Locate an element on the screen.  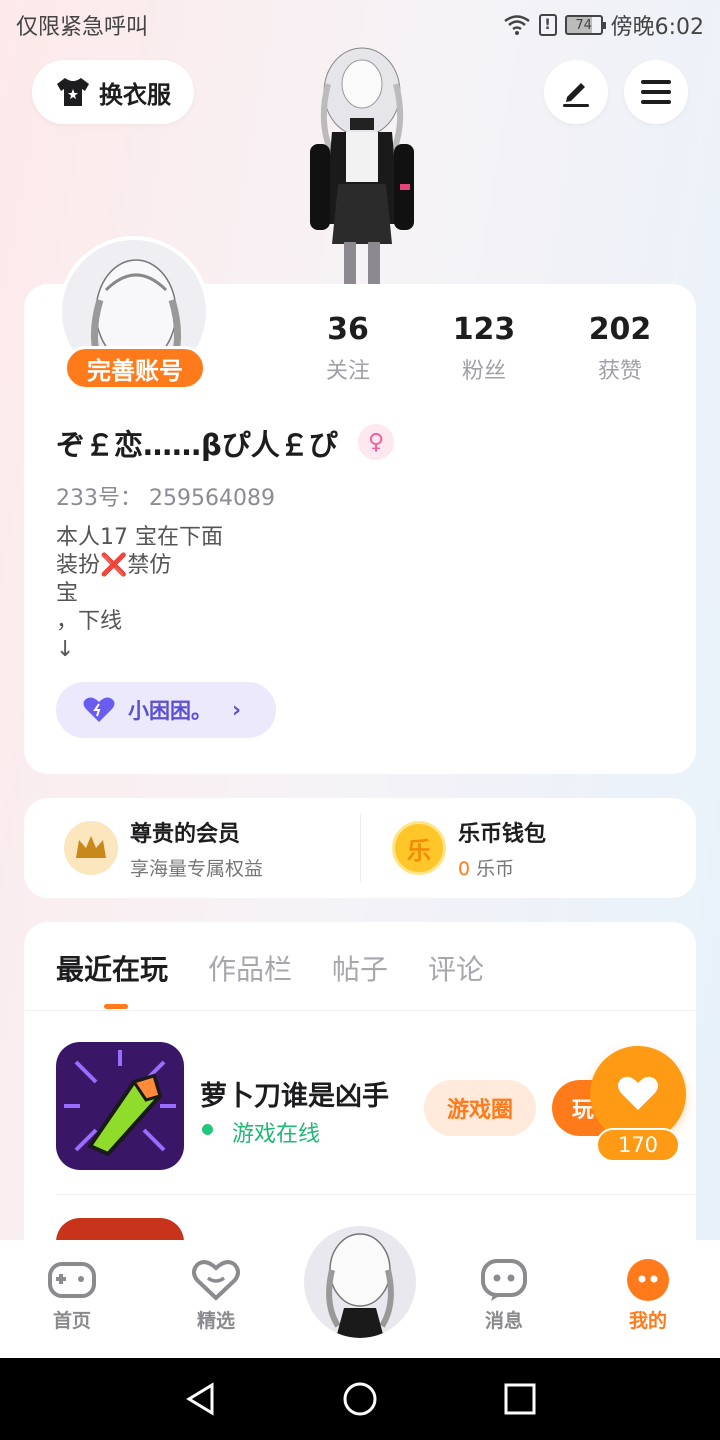
nav-featured: 精选 is located at coordinates (216, 1295).